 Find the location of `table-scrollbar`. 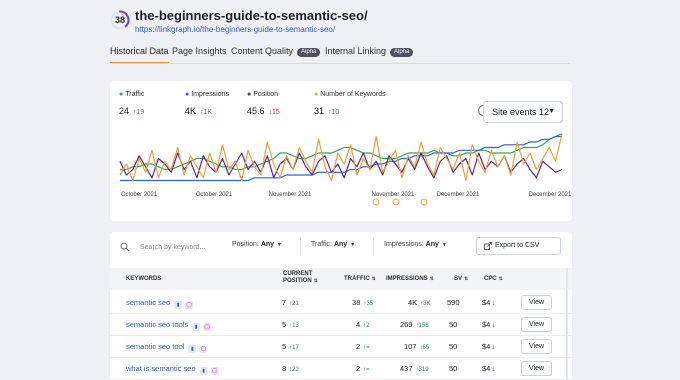

table-scrollbar is located at coordinates (567, 324).